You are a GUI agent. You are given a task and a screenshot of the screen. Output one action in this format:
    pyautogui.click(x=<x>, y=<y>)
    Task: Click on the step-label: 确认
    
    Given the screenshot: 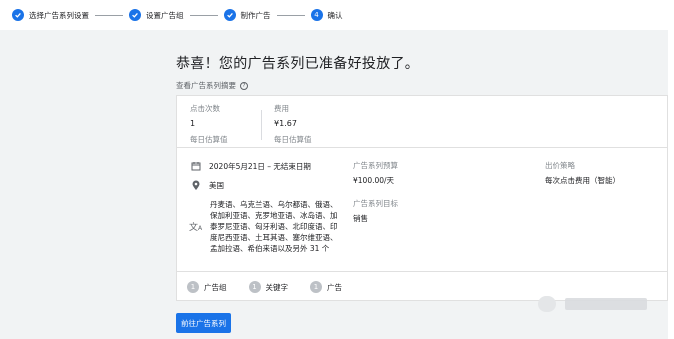 What is the action you would take?
    pyautogui.click(x=335, y=15)
    